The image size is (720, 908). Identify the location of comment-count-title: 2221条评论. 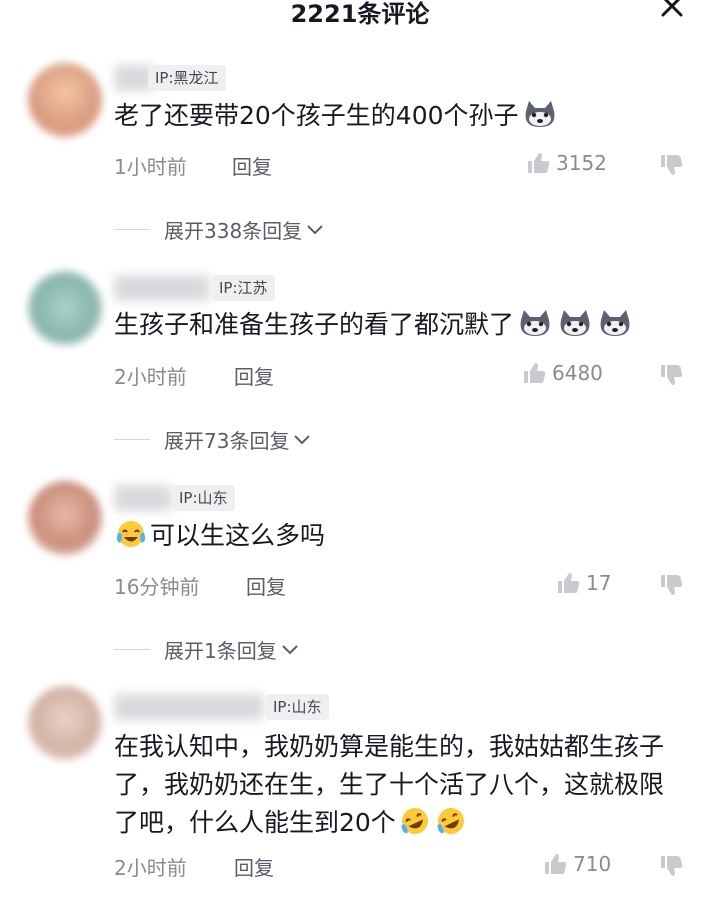
(360, 14).